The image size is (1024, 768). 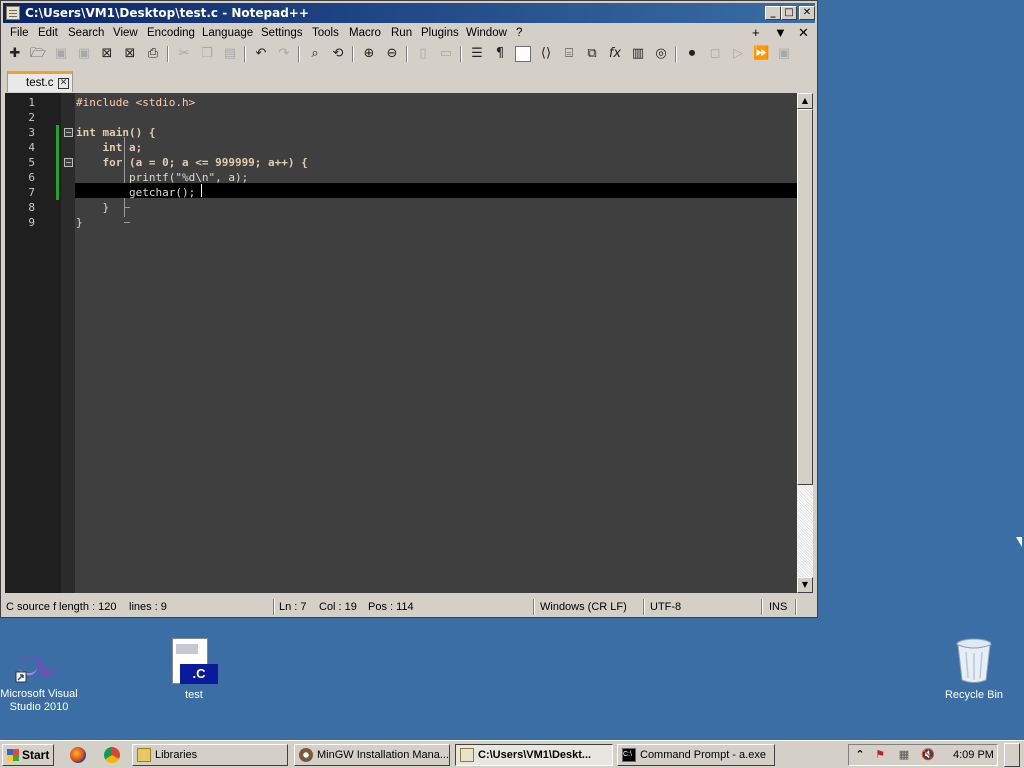 I want to click on show-hidden-icons-icon: ⌃, so click(x=860, y=755).